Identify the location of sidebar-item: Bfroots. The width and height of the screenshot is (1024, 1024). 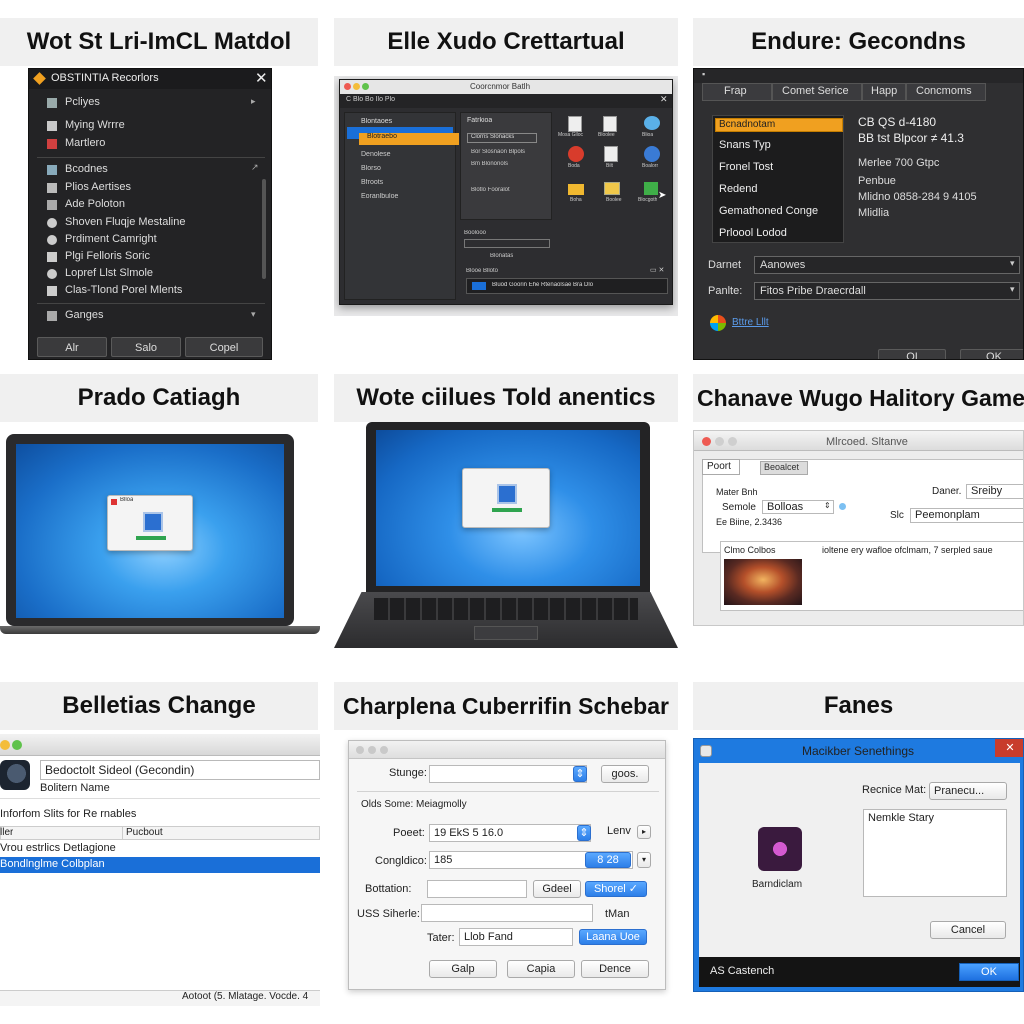
(372, 182).